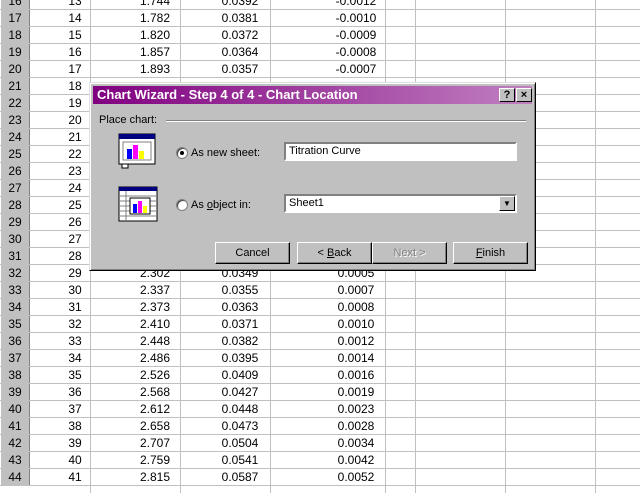 This screenshot has width=640, height=493. What do you see at coordinates (75, 18) in the screenshot?
I see `cell-a: 14` at bounding box center [75, 18].